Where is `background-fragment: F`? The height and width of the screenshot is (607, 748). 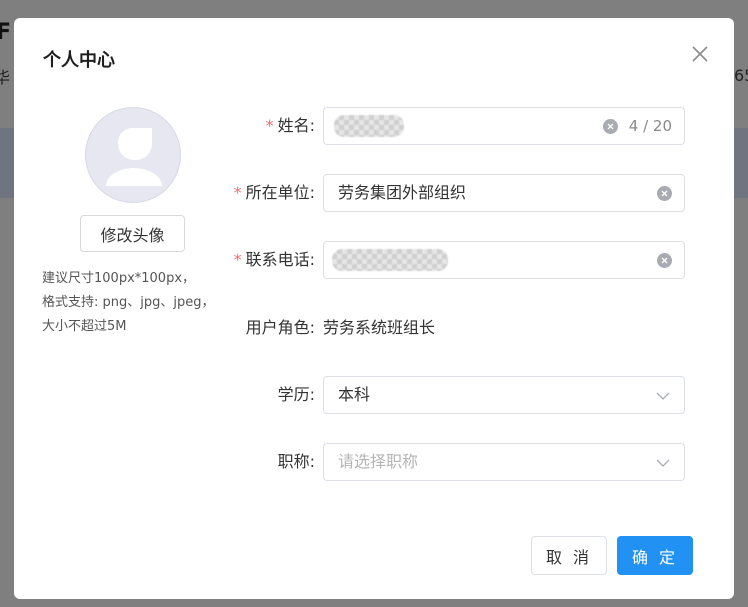 background-fragment: F is located at coordinates (6, 32).